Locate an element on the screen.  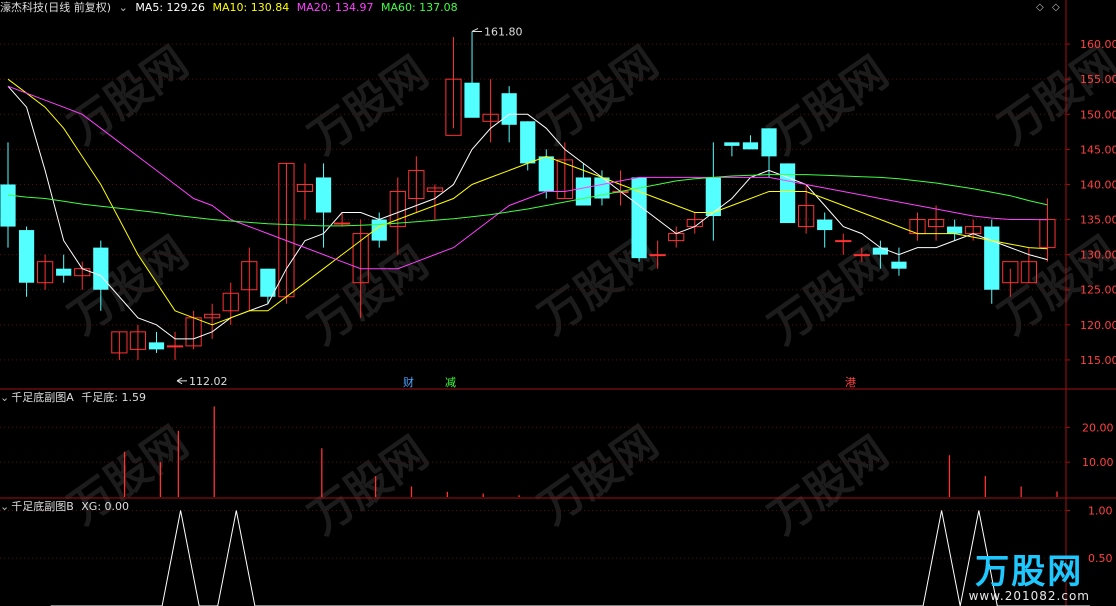
sub-panel-a-header: ⌄ 千足底副图A 千足底: 1.59 is located at coordinates (75, 398).